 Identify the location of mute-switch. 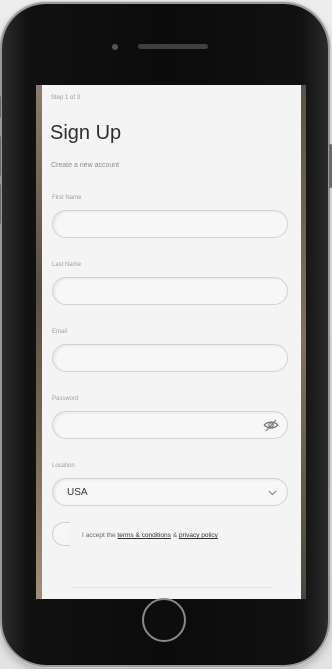
(0, 107).